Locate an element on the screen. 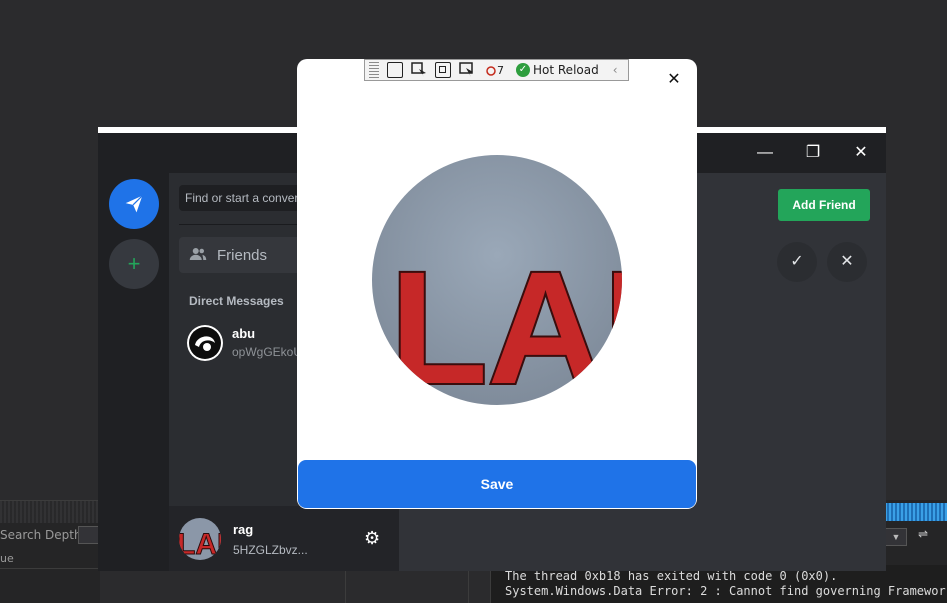  decline-button: ✕ is located at coordinates (847, 262).